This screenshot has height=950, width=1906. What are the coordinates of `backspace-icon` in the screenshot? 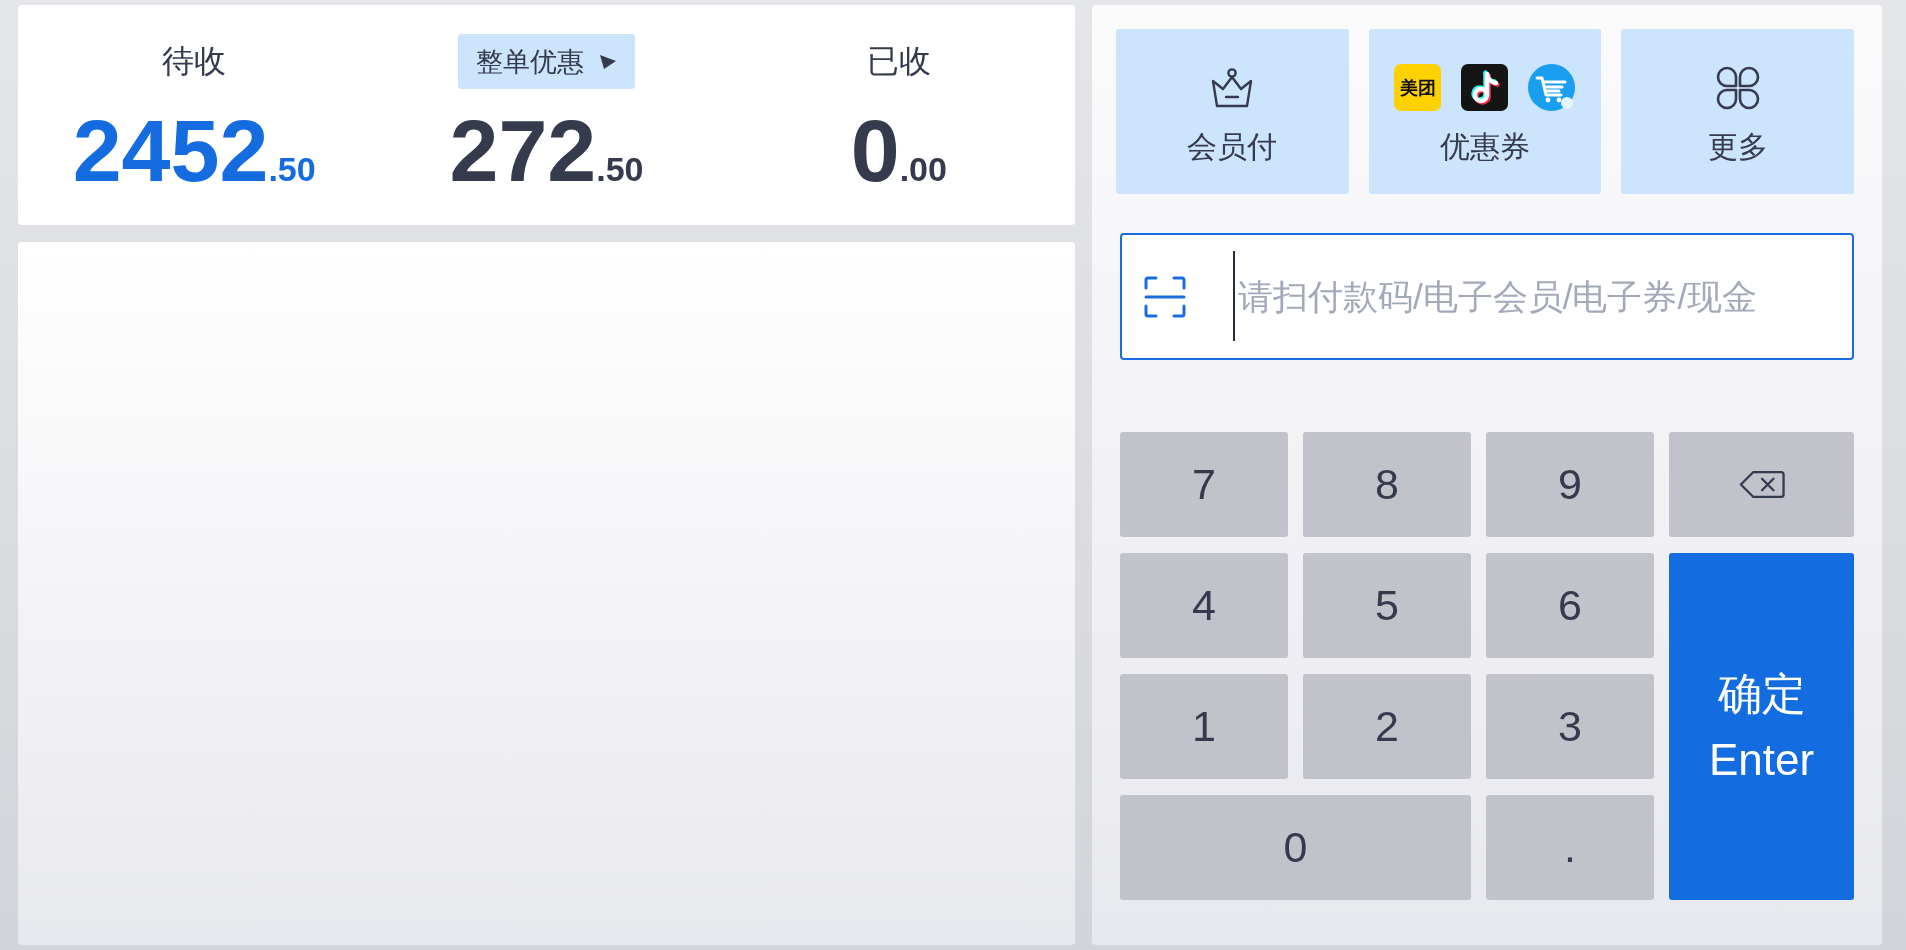 It's located at (1761, 484).